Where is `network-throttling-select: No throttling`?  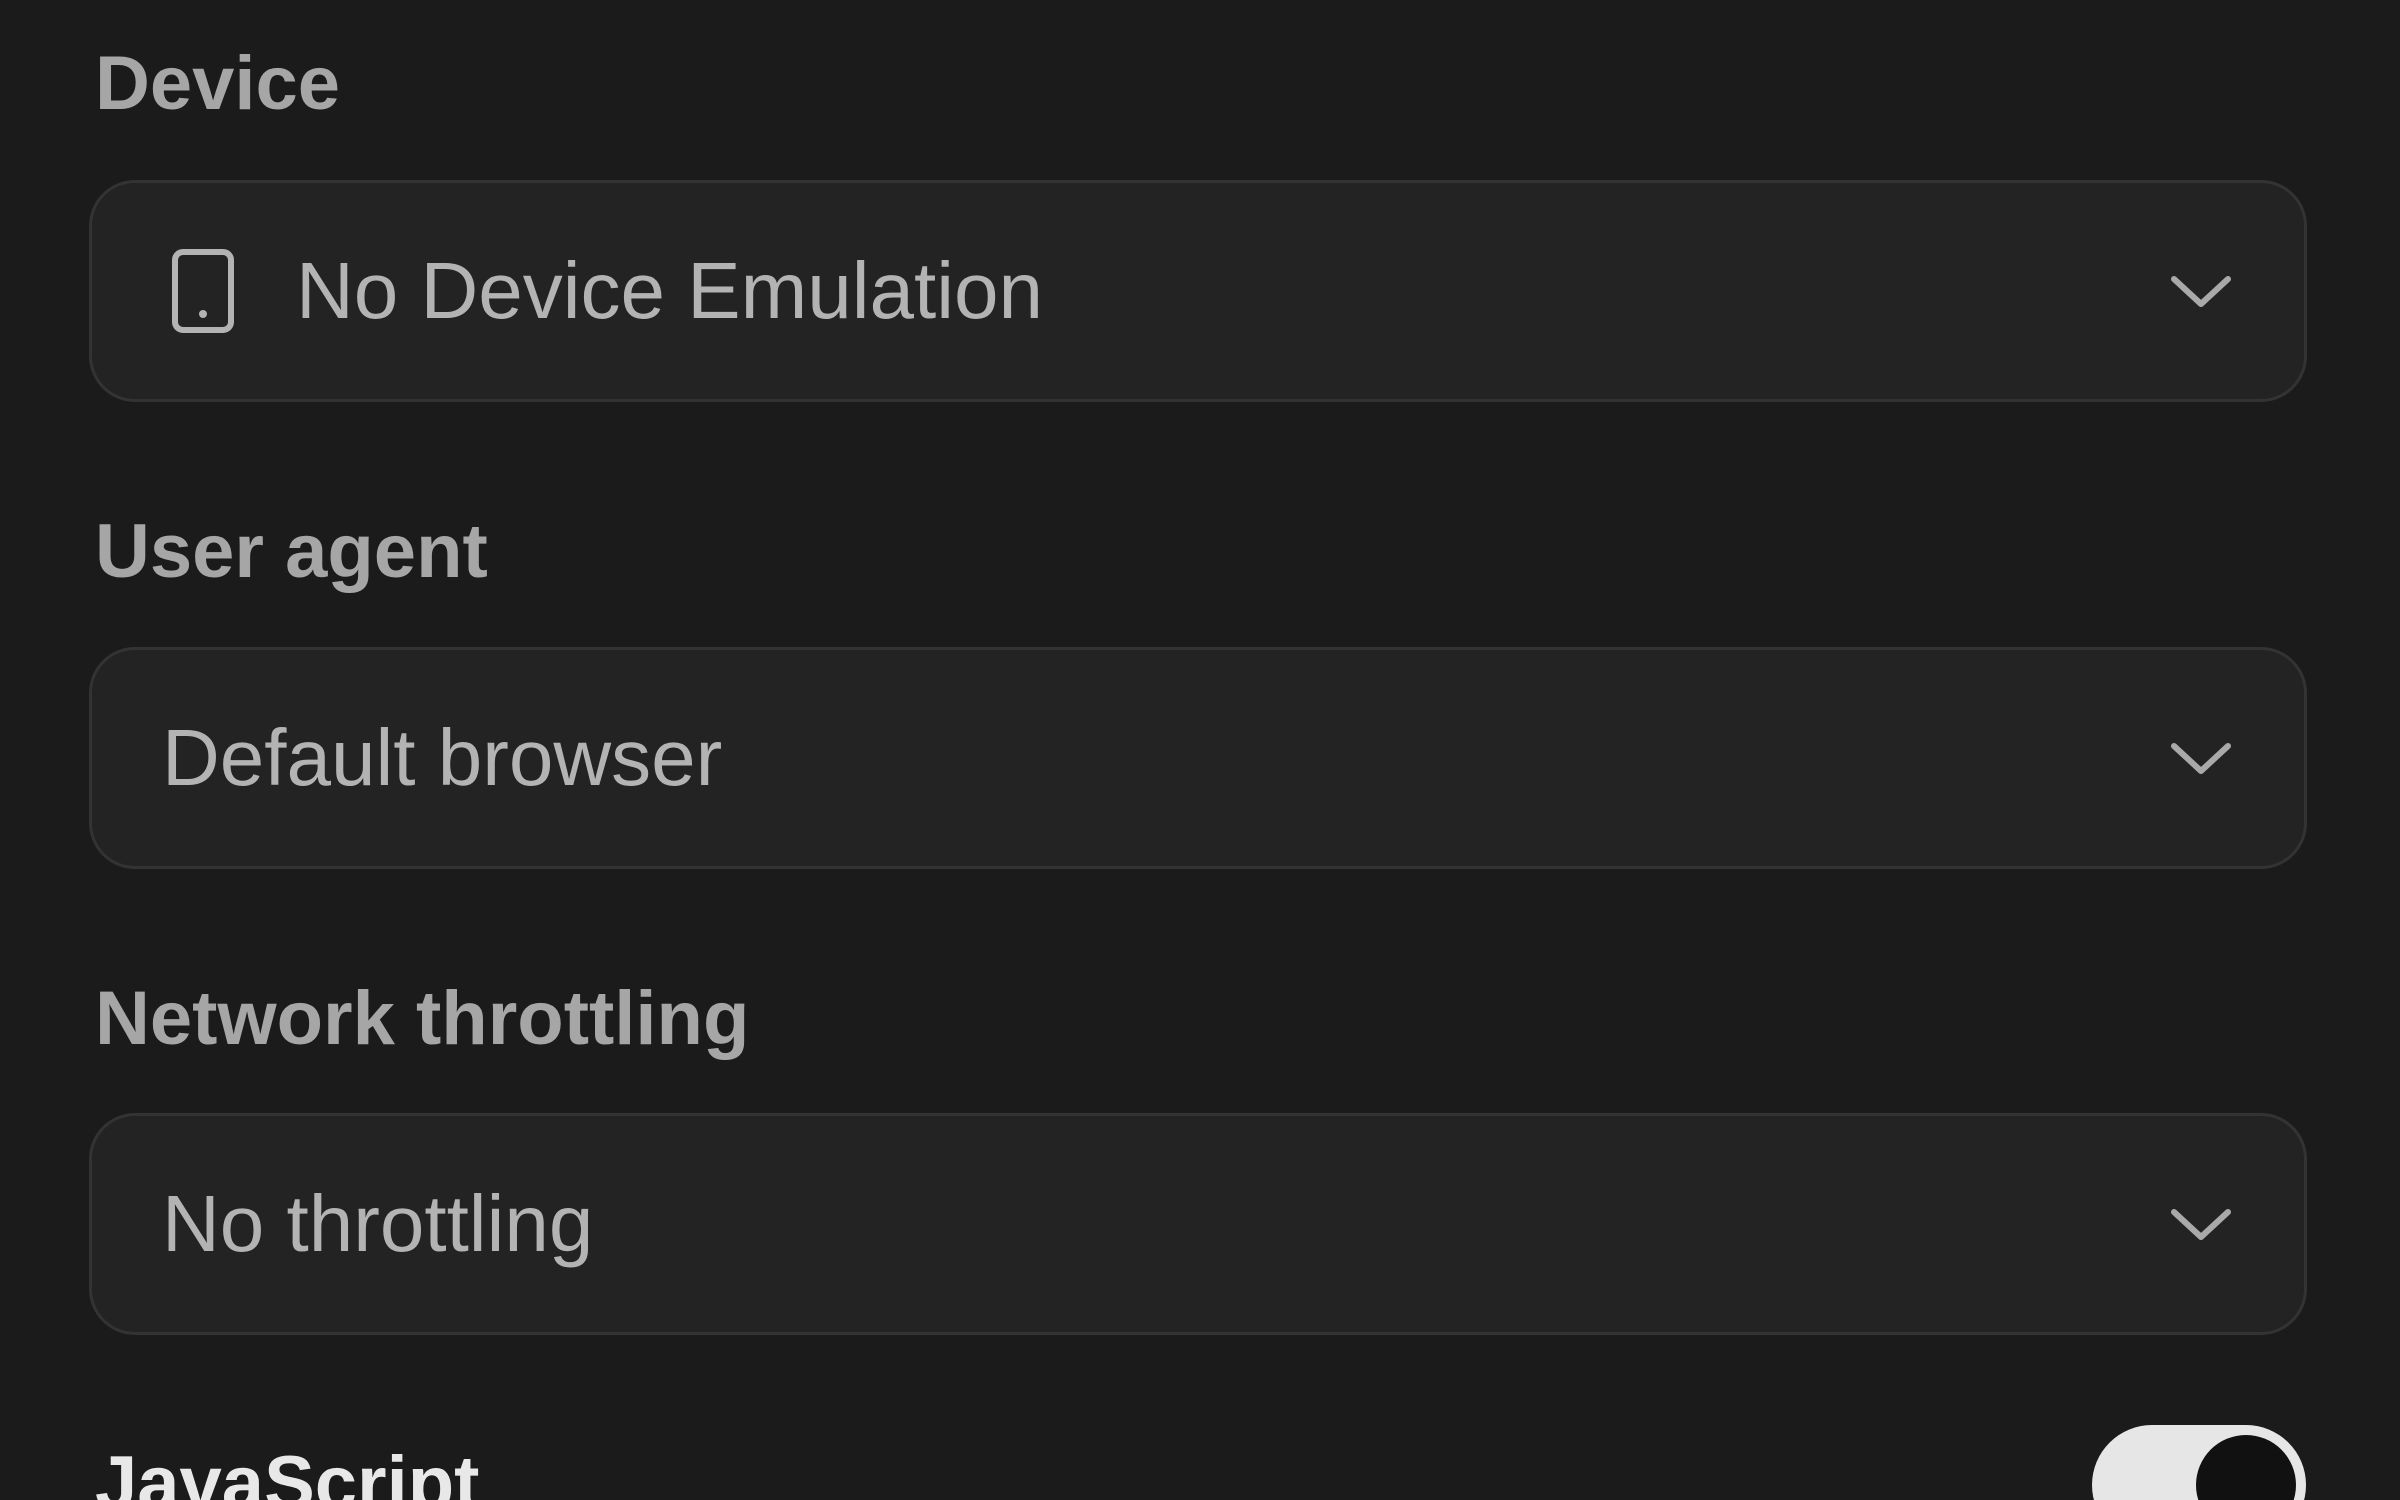 network-throttling-select: No throttling is located at coordinates (1198, 1224).